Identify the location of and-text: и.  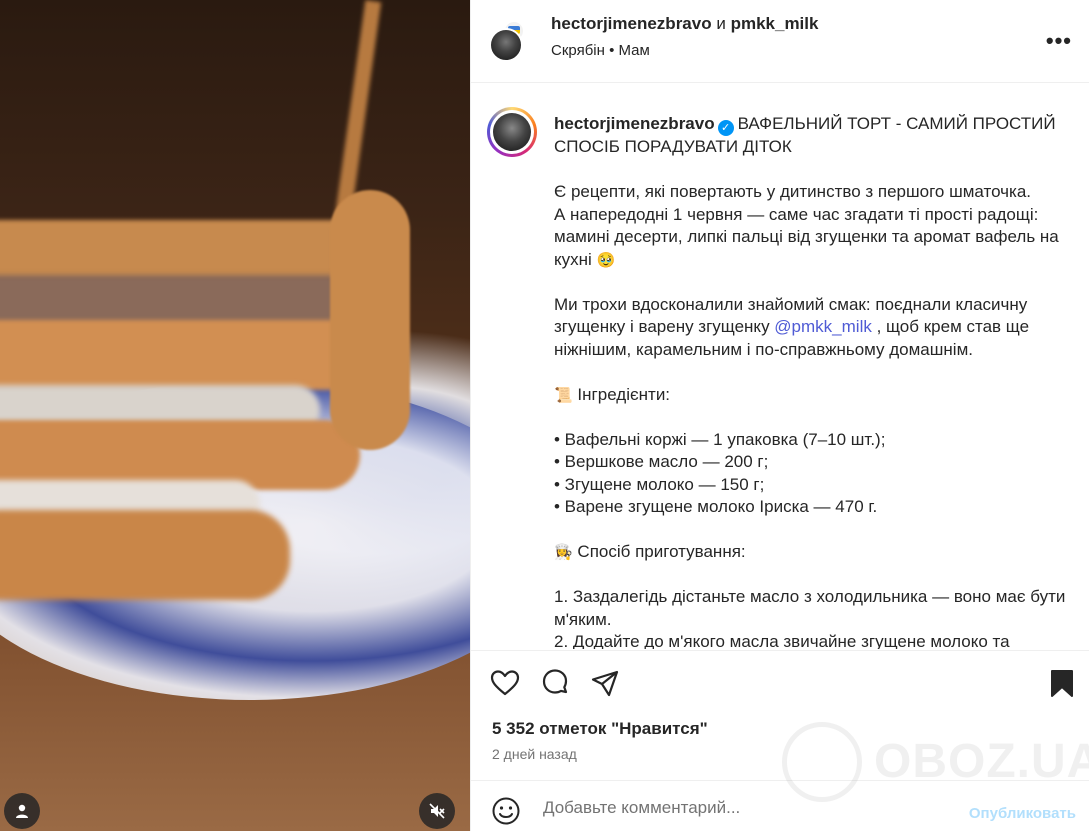
(721, 23).